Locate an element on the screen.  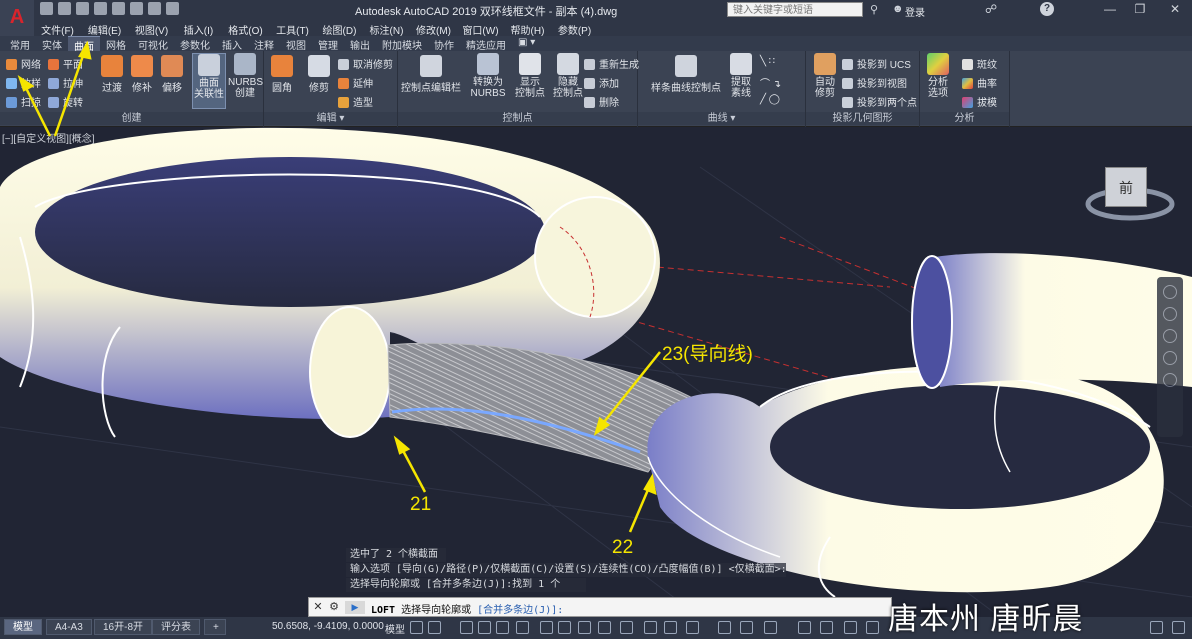
command-prompt-text: LOFT 选择导向轮廓或 [合并多条边(J)]: is located at coordinates (467, 608).